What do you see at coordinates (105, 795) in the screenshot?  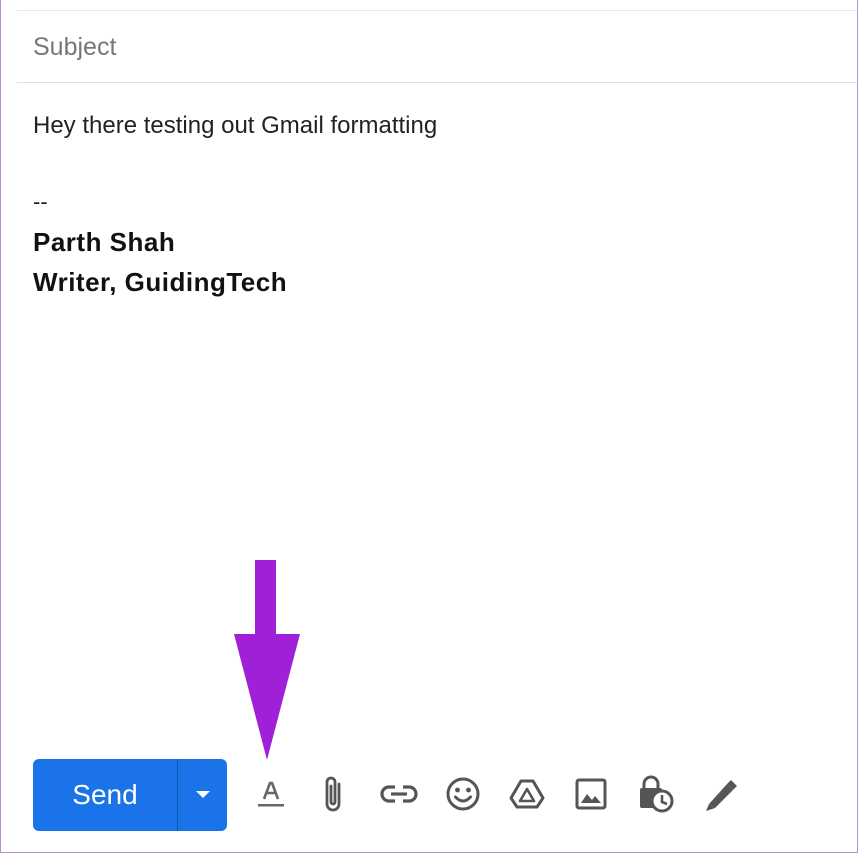 I see `send-button: Send` at bounding box center [105, 795].